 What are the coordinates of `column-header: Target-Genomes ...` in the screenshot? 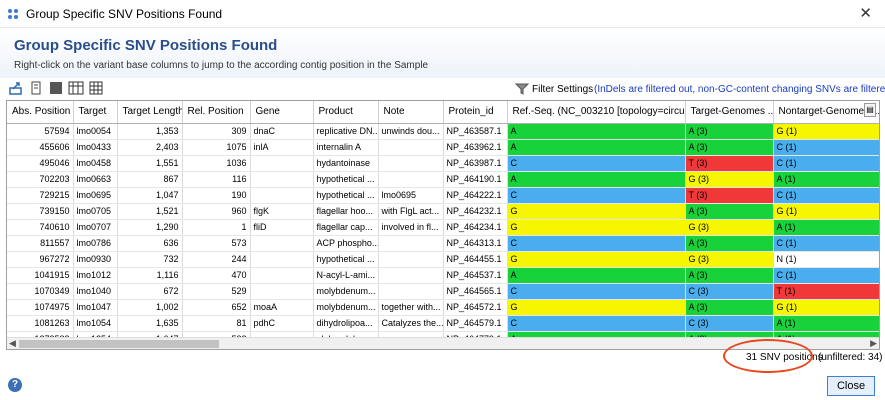 It's located at (729, 112).